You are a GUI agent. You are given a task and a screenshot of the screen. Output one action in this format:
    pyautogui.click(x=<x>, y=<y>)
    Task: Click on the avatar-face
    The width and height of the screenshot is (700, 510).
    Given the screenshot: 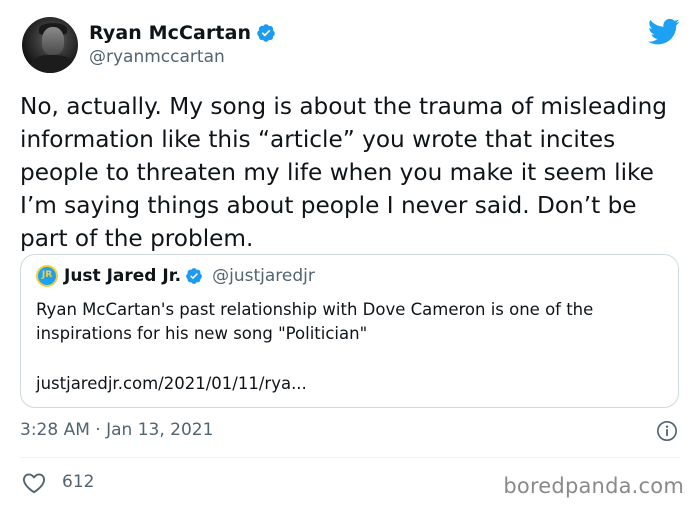 What is the action you would take?
    pyautogui.click(x=53, y=41)
    